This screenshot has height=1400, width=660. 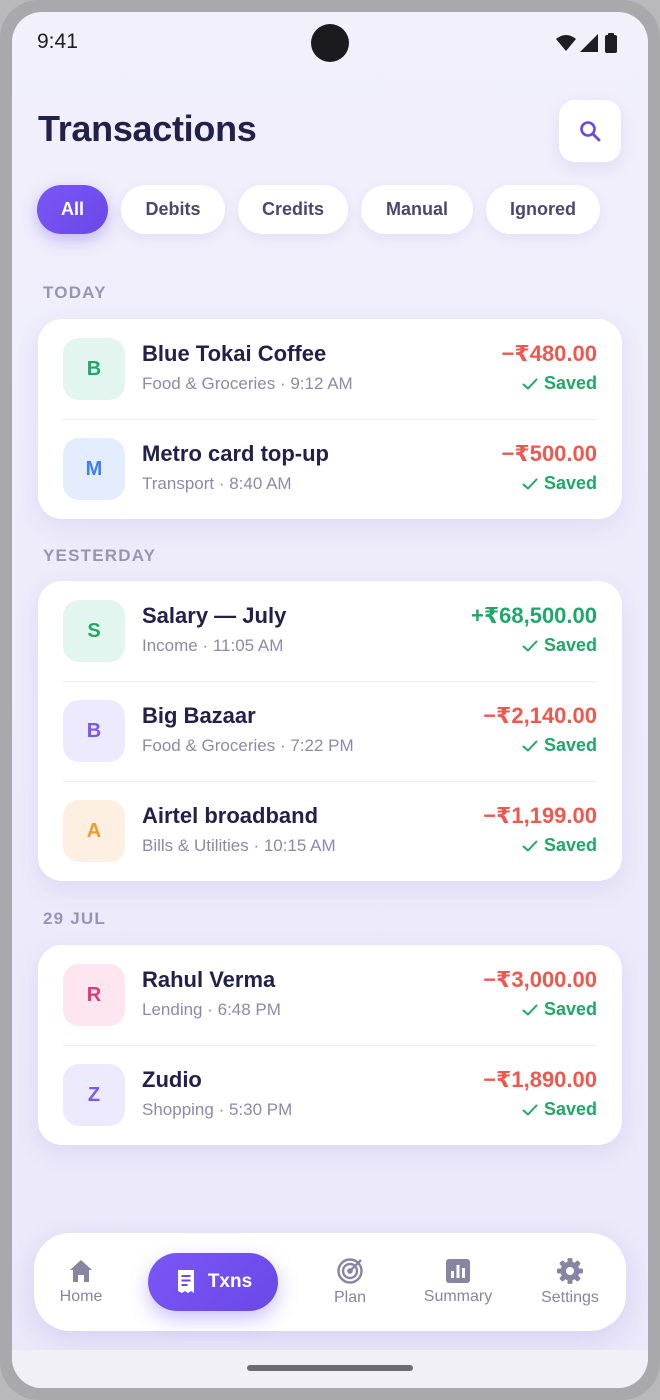 I want to click on bottom-nav: Home Txns Plan Summary Settings, so click(x=330, y=1282).